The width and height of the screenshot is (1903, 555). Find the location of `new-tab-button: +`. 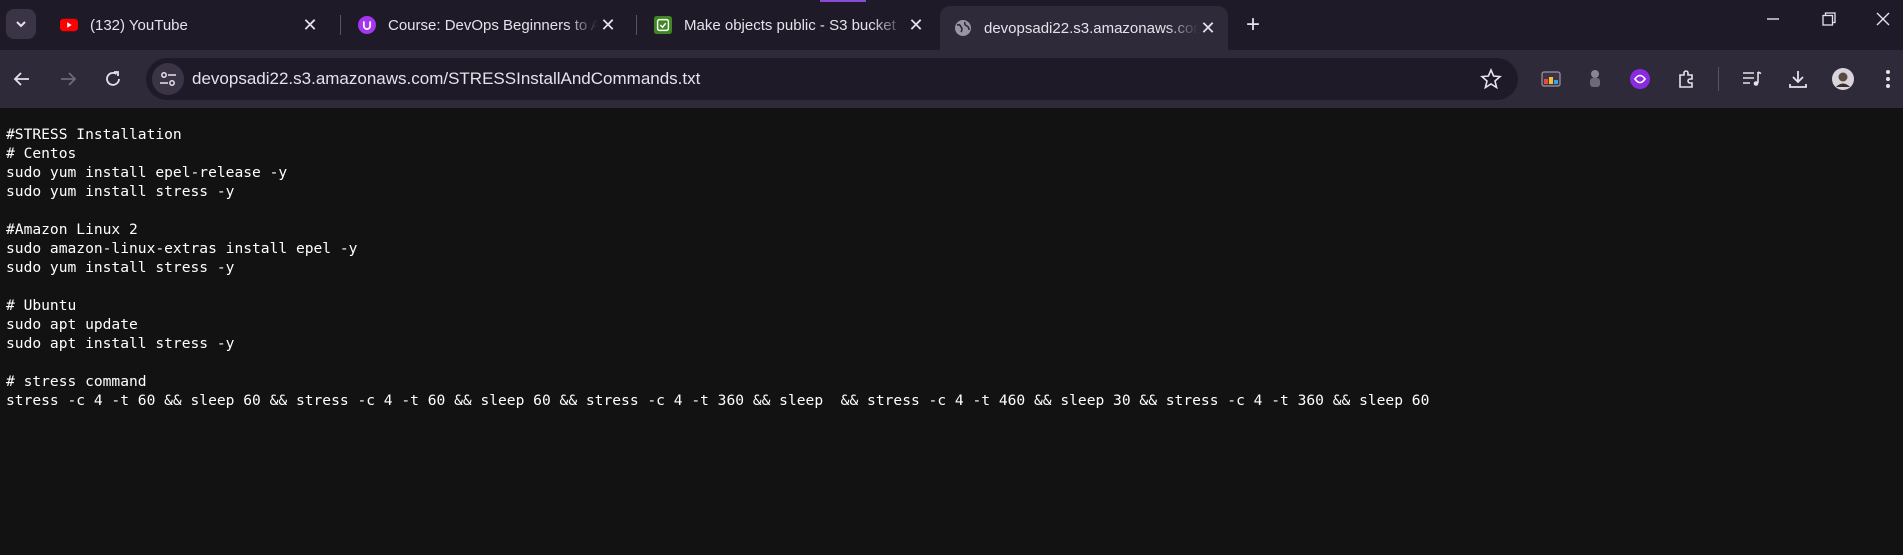

new-tab-button: + is located at coordinates (1253, 25).